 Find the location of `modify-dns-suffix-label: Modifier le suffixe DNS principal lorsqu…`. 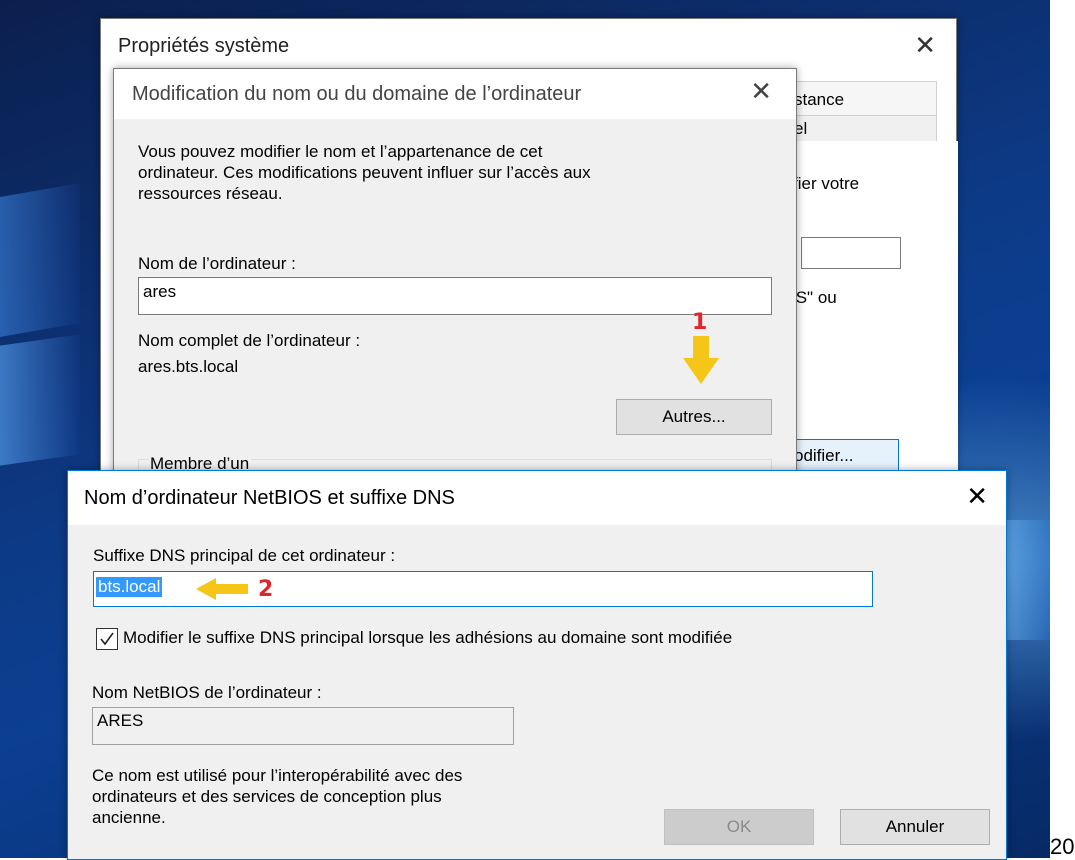

modify-dns-suffix-label: Modifier le suffixe DNS principal lorsqu… is located at coordinates (428, 637).